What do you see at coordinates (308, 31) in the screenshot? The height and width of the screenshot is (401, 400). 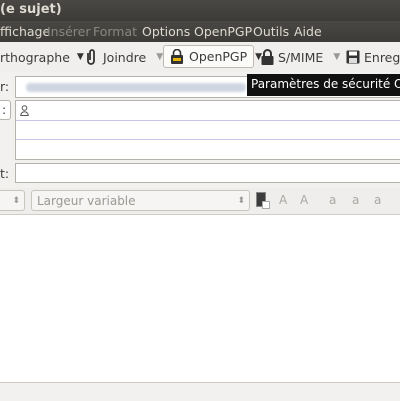 I see `menu-help: Aide` at bounding box center [308, 31].